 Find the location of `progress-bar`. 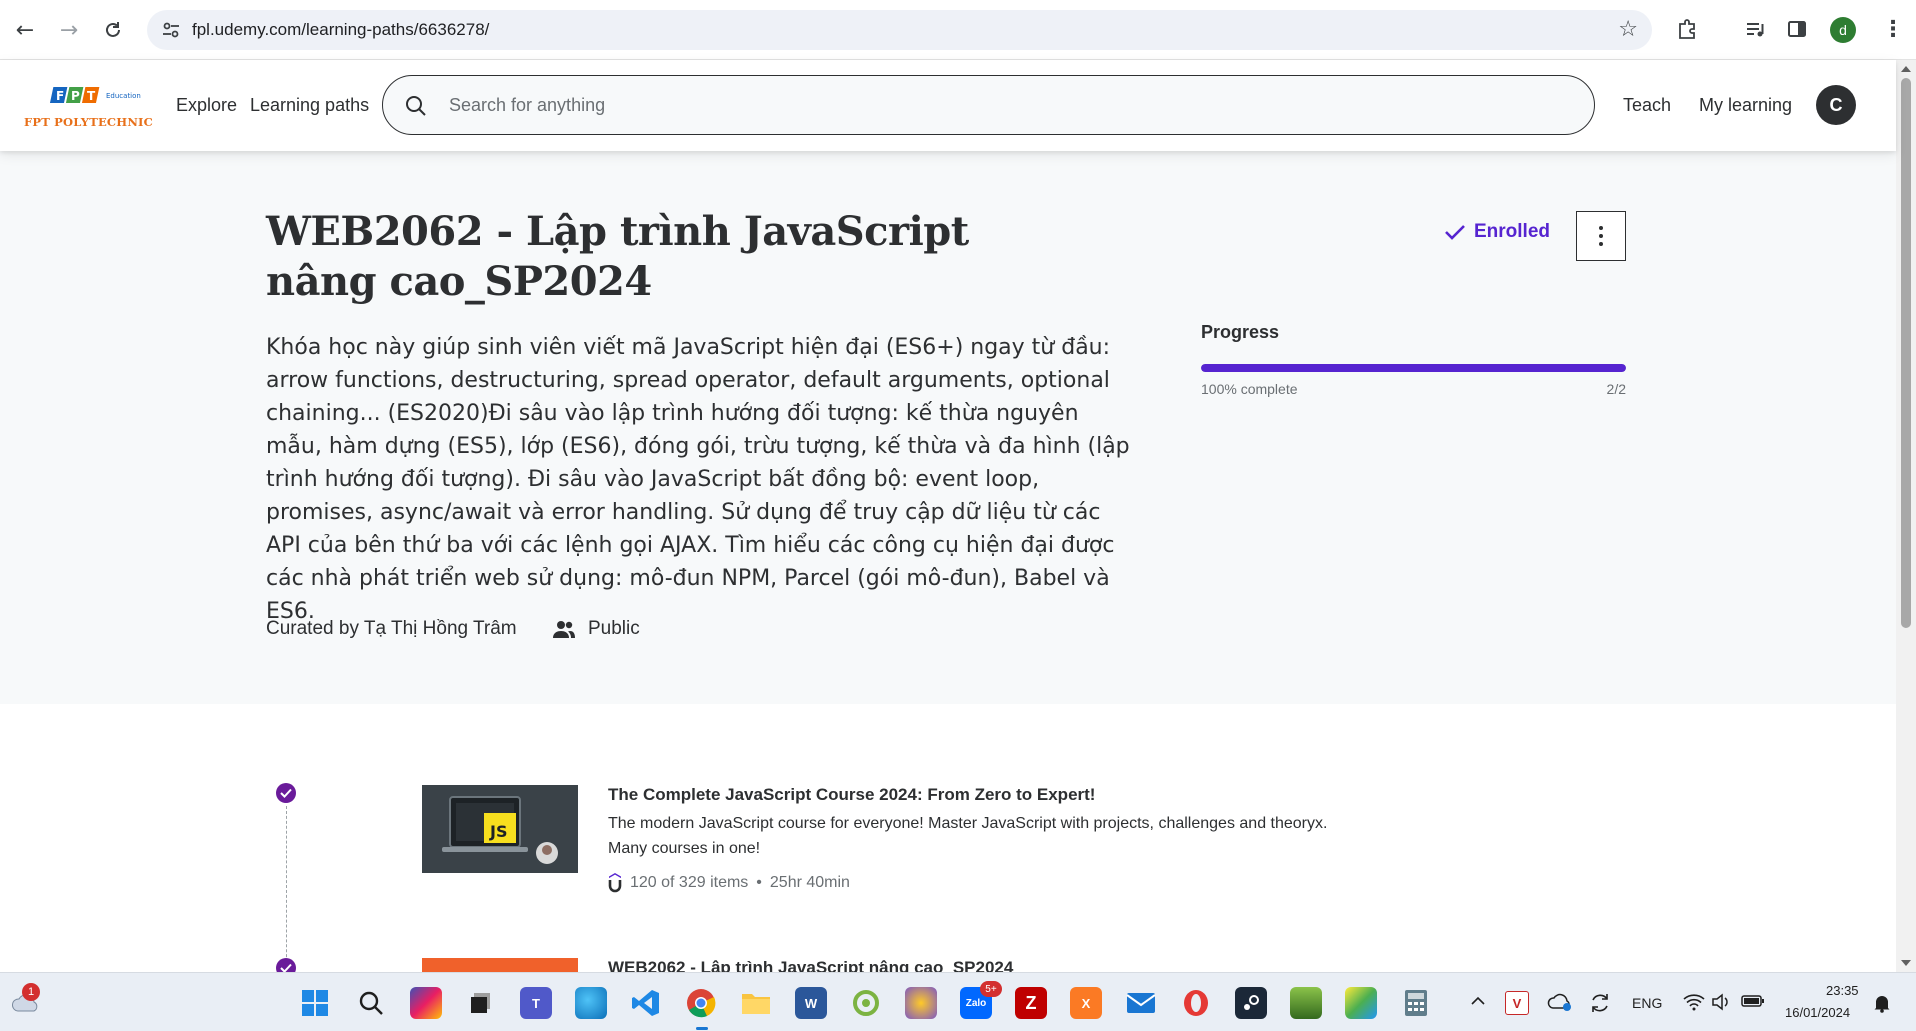

progress-bar is located at coordinates (1413, 368).